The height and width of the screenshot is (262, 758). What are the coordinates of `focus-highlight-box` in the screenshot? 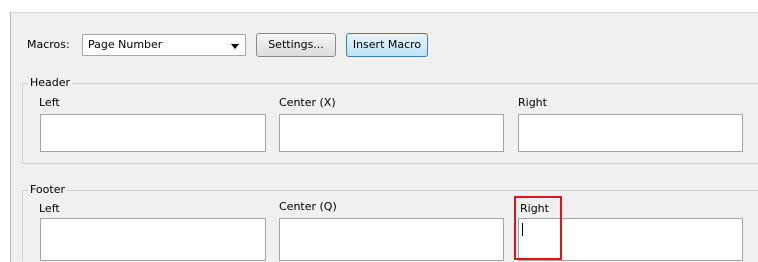 It's located at (538, 228).